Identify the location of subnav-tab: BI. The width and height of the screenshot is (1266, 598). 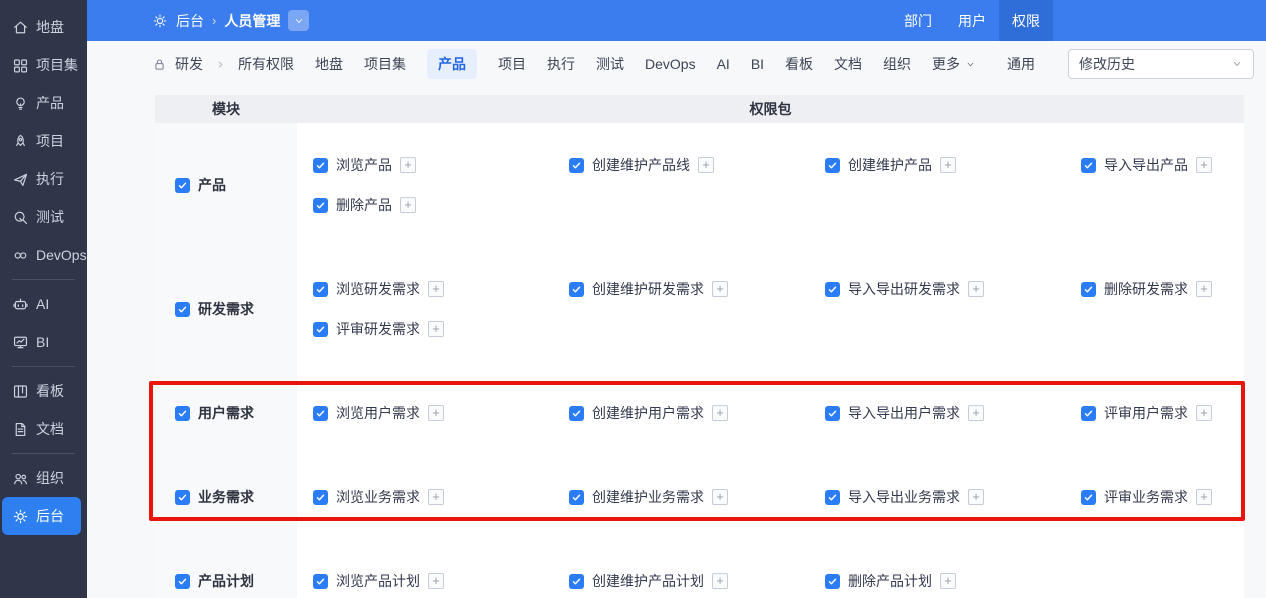
(757, 64).